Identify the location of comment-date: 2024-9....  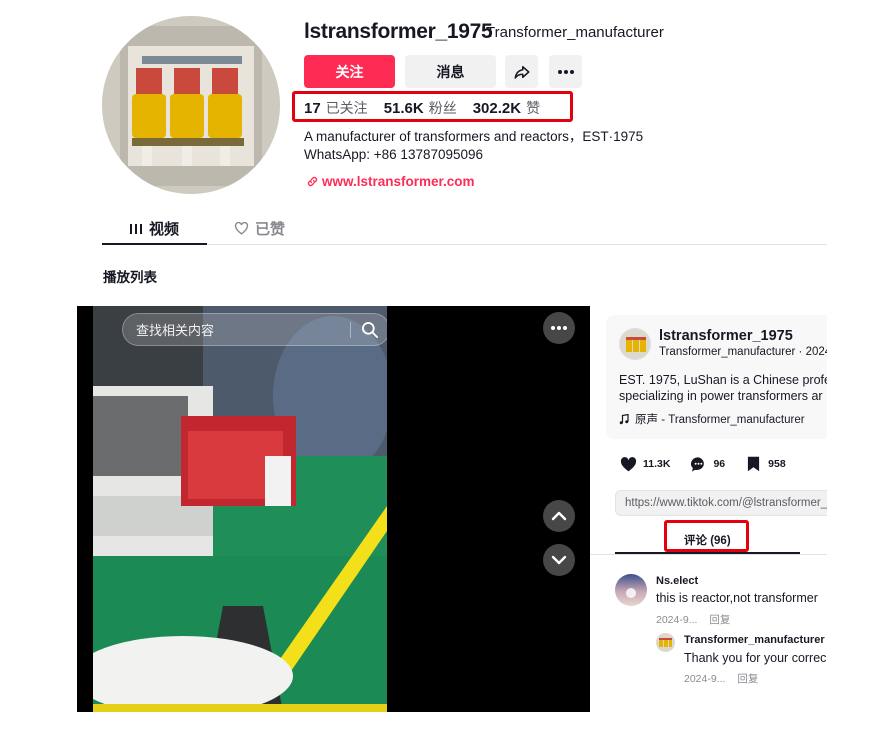
(677, 620).